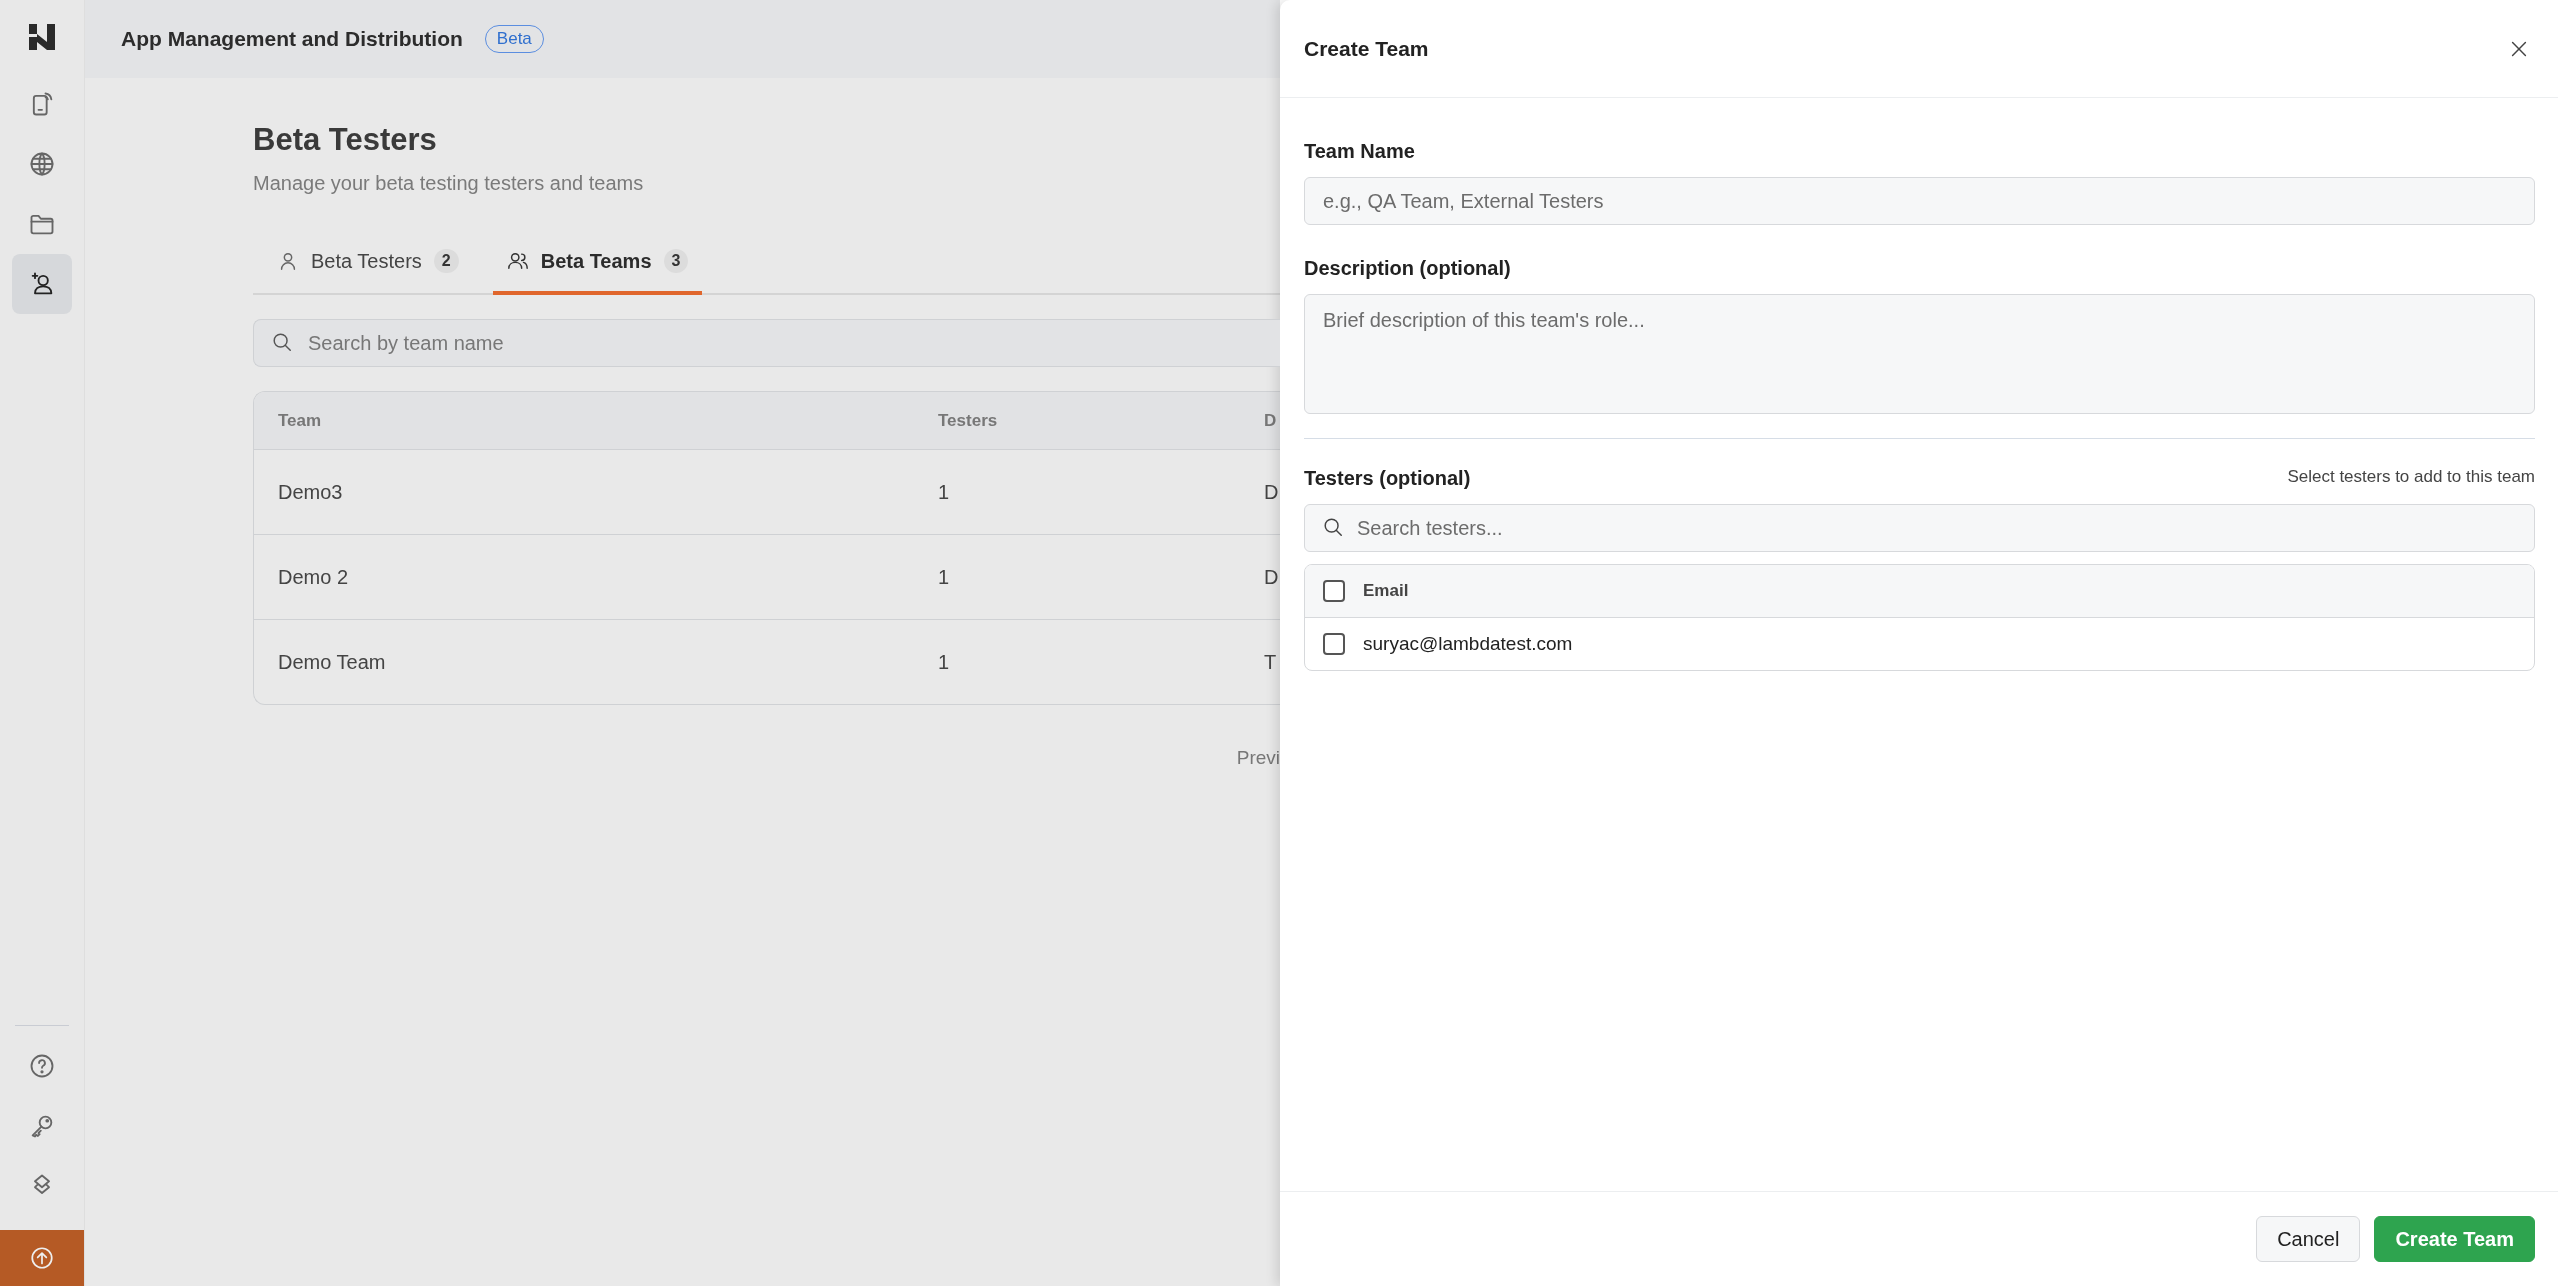 This screenshot has height=1286, width=2558. What do you see at coordinates (446, 261) in the screenshot?
I see `count-badge: 2` at bounding box center [446, 261].